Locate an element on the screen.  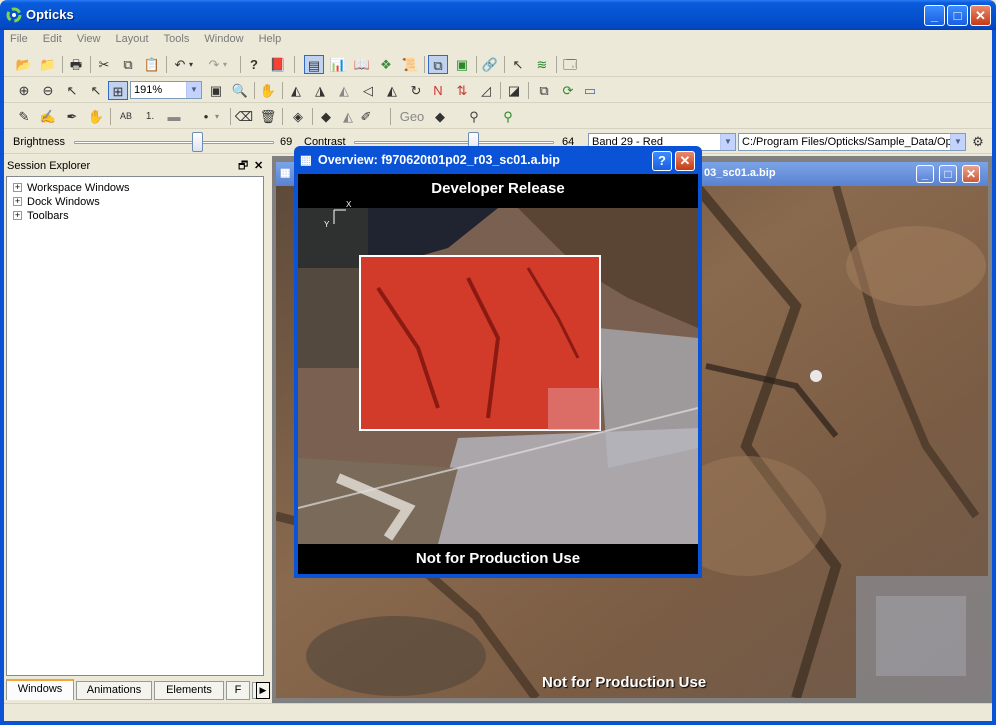
band-properties-icon: ⚙ is located at coordinates (978, 141).